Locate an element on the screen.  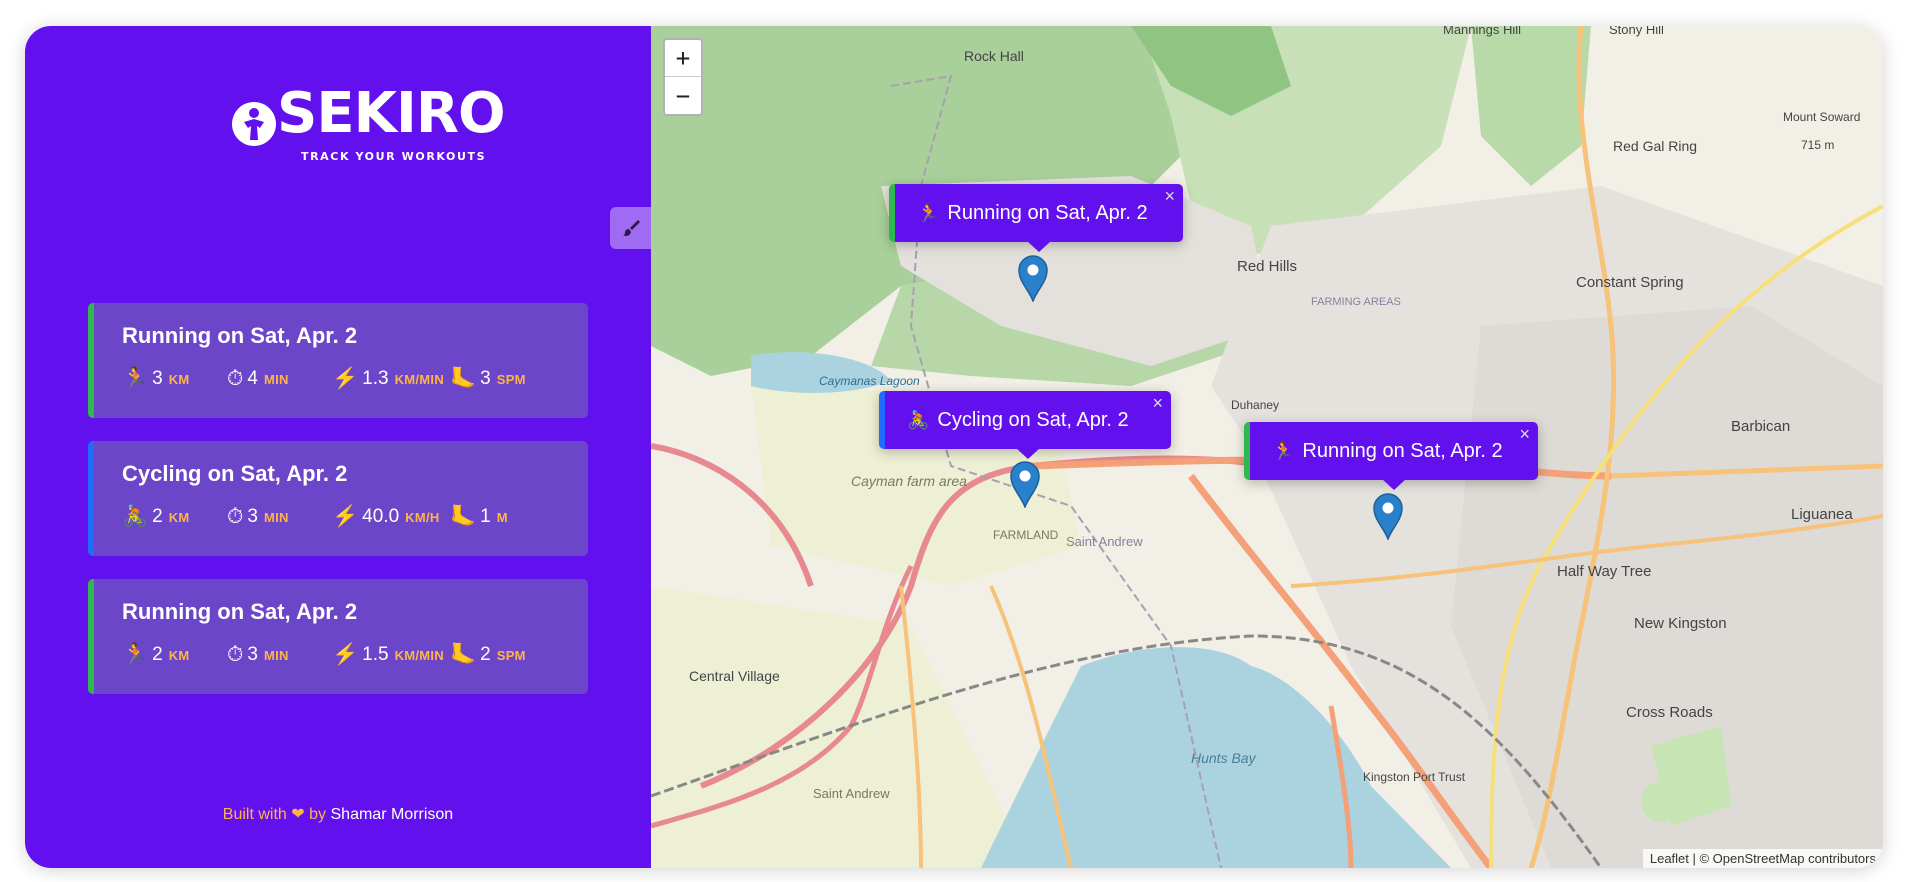
elevation-stat: 🦶 1 M is located at coordinates (502, 517).